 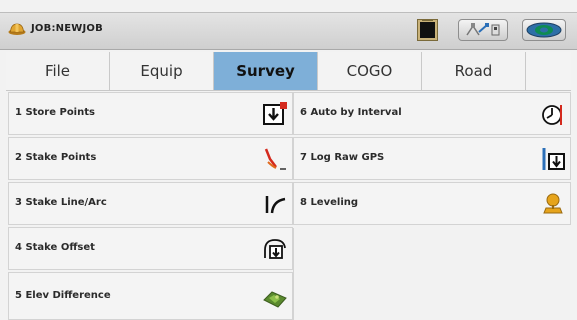 I want to click on network-button, so click(x=544, y=30).